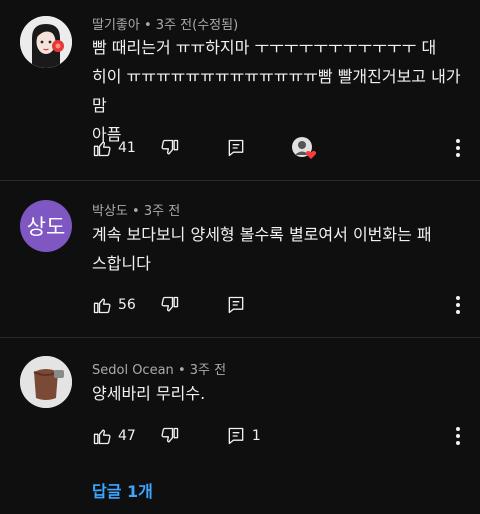 This screenshot has height=514, width=480. I want to click on comment-line: 계속 보다보니 양세형 볼수록 별로여서 이번화는 패, so click(262, 234).